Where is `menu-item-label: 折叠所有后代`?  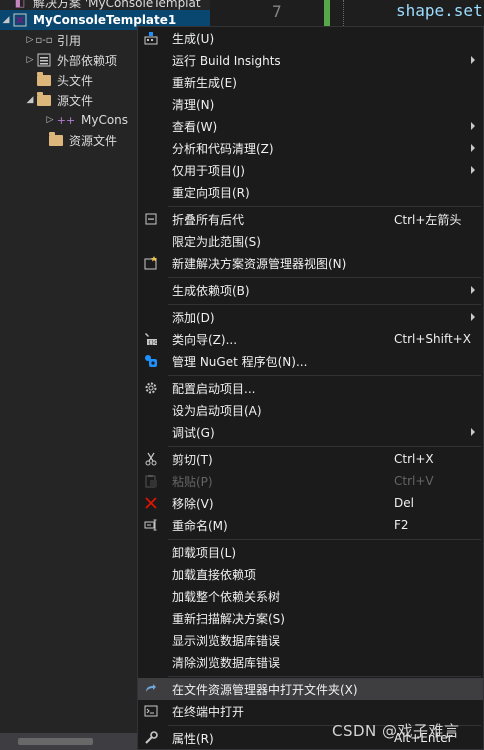 menu-item-label: 折叠所有后代 is located at coordinates (208, 219).